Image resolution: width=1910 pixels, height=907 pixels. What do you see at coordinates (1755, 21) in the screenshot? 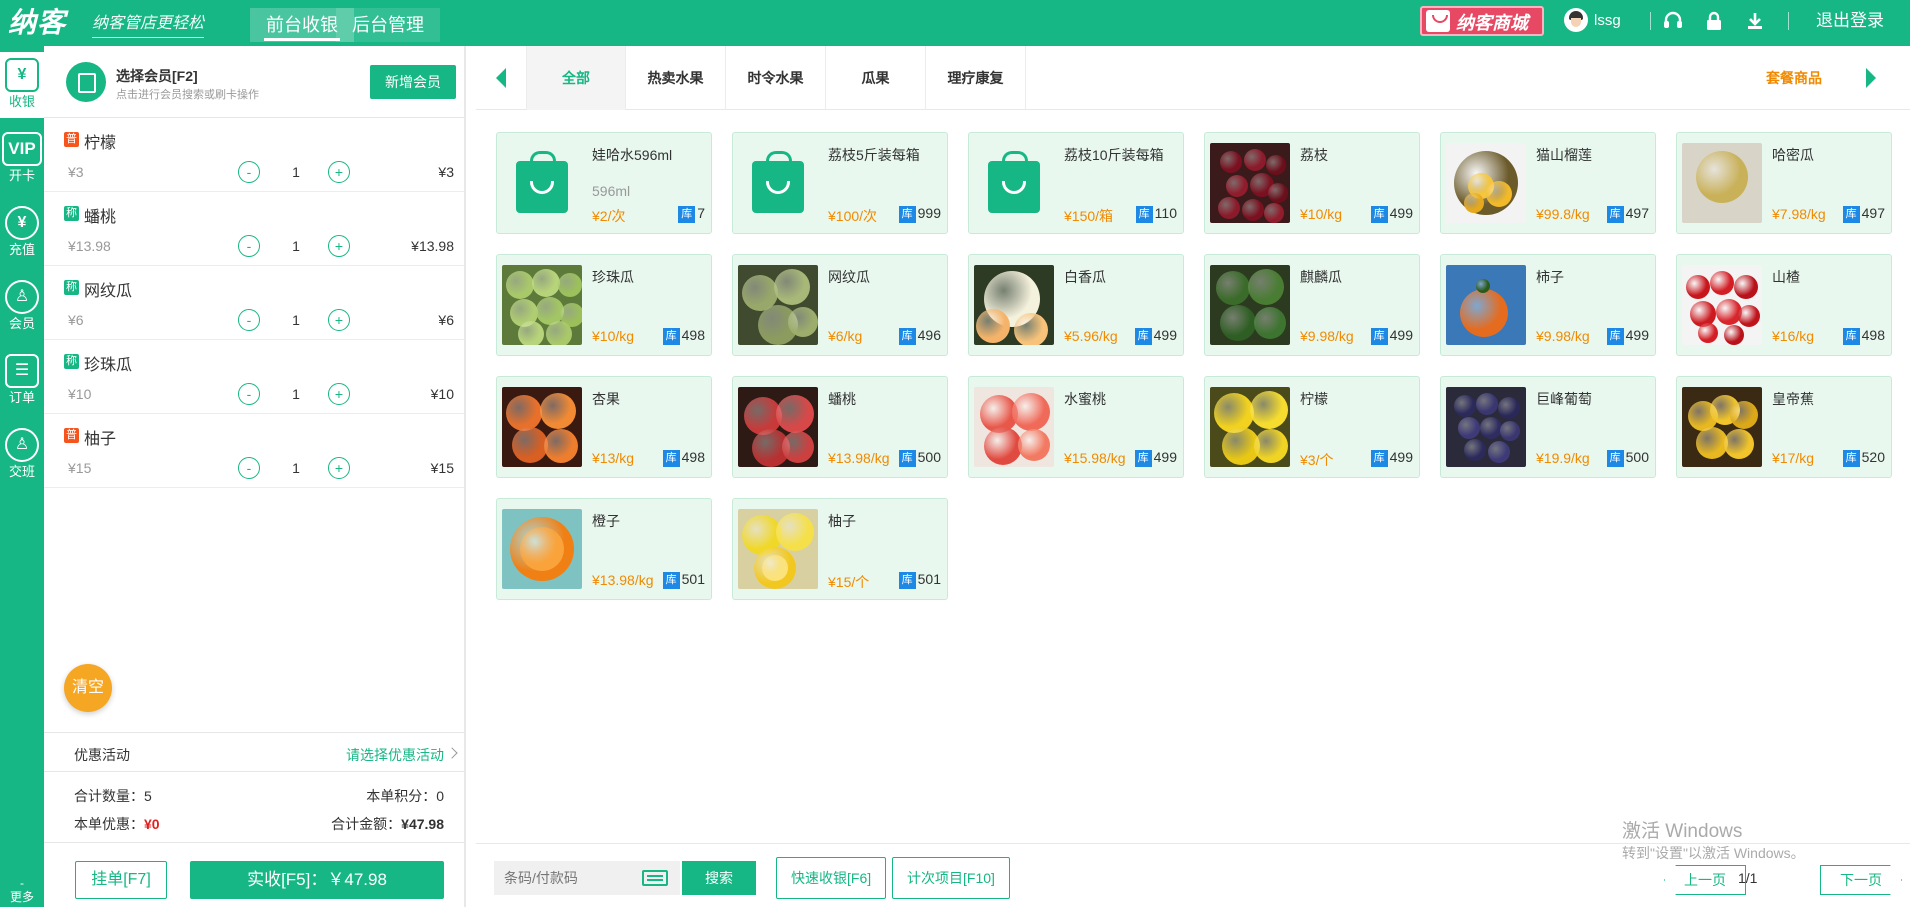
I see `download-icon` at bounding box center [1755, 21].